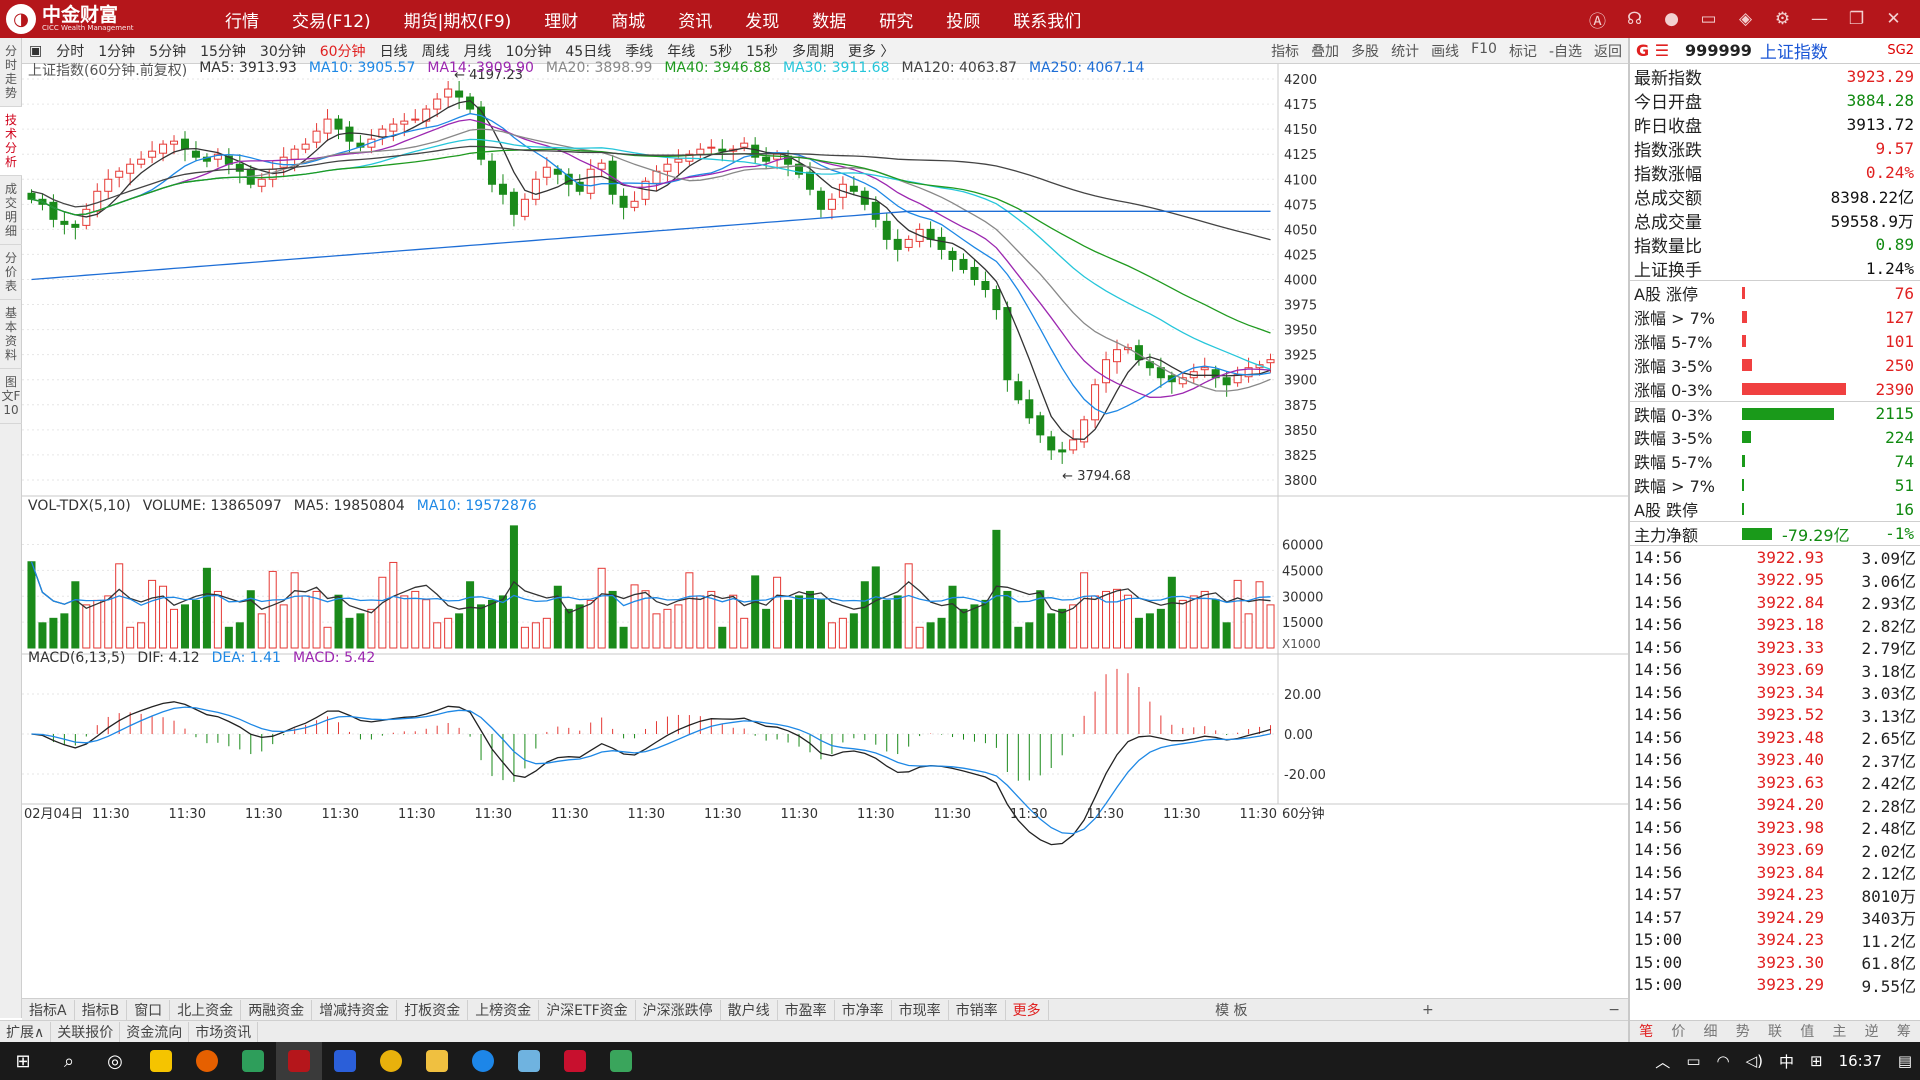 The height and width of the screenshot is (1080, 1920). Describe the element at coordinates (1872, 1031) in the screenshot. I see `quote-tab-7: 逆` at that location.